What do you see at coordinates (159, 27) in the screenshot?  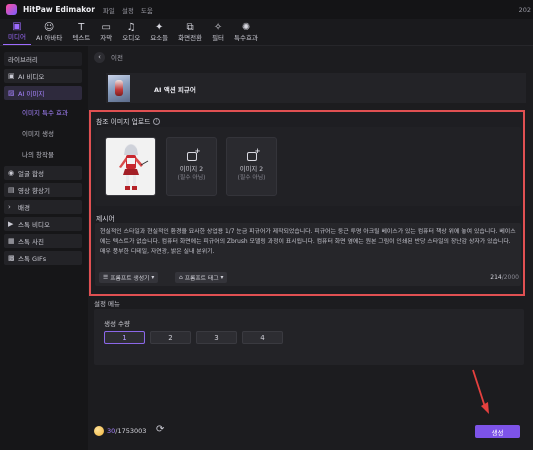 I see `elements-icon: ✦` at bounding box center [159, 27].